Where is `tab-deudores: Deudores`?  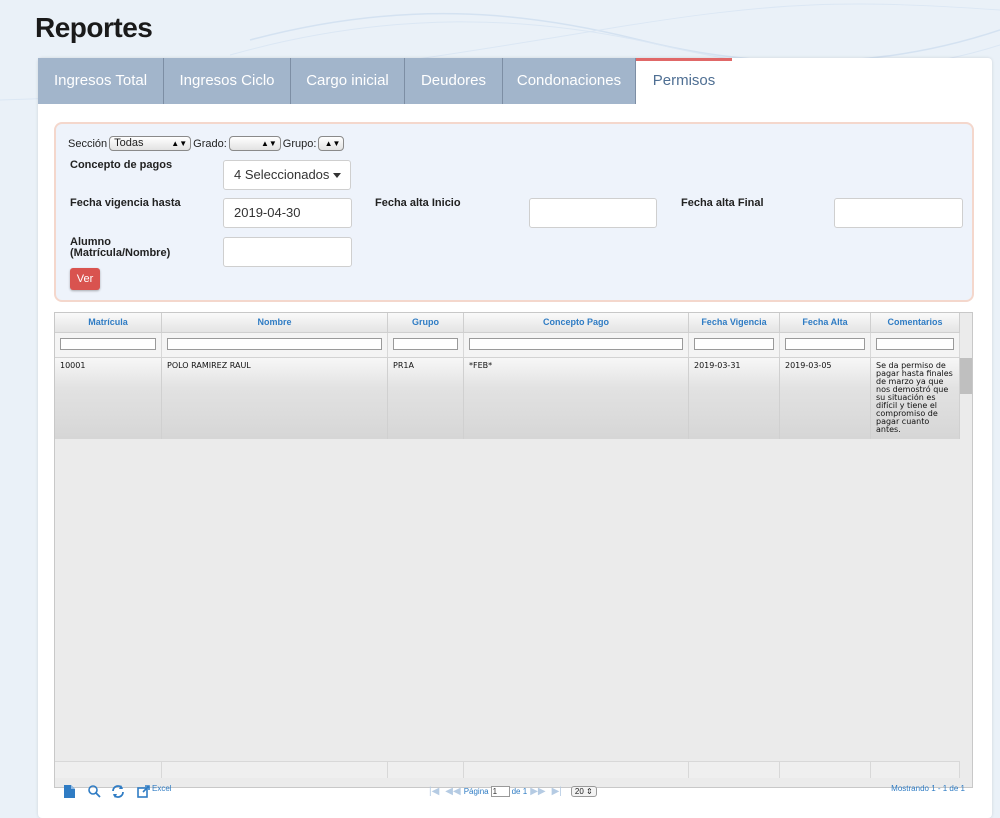 tab-deudores: Deudores is located at coordinates (454, 81).